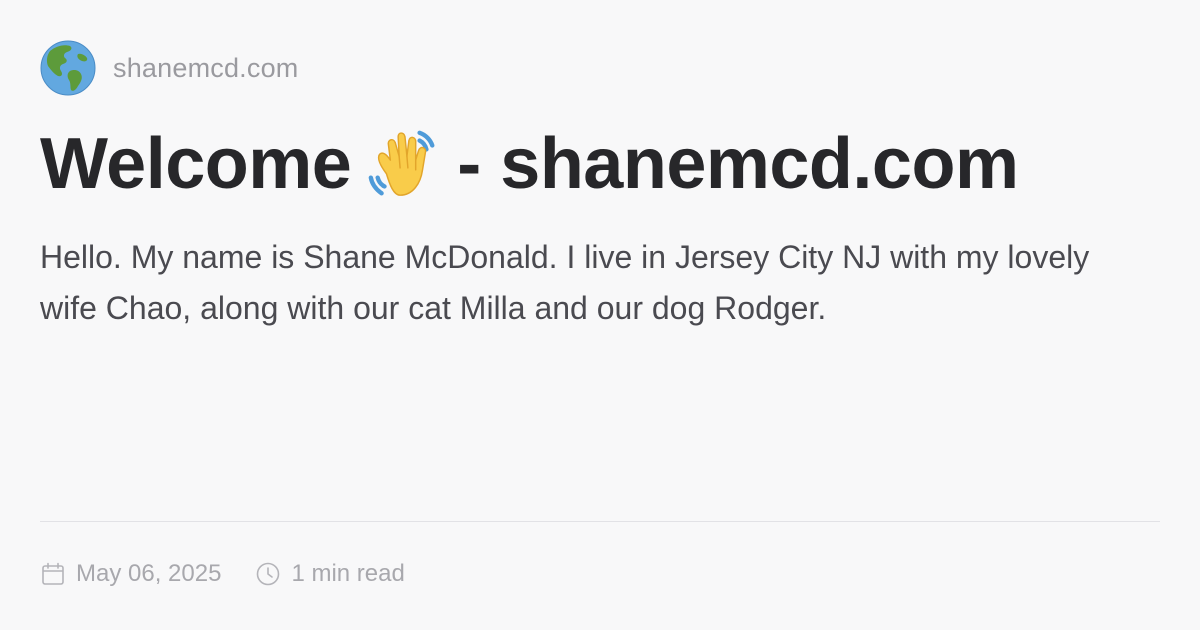 The image size is (1200, 630). Describe the element at coordinates (600, 521) in the screenshot. I see `footer-divider` at that location.